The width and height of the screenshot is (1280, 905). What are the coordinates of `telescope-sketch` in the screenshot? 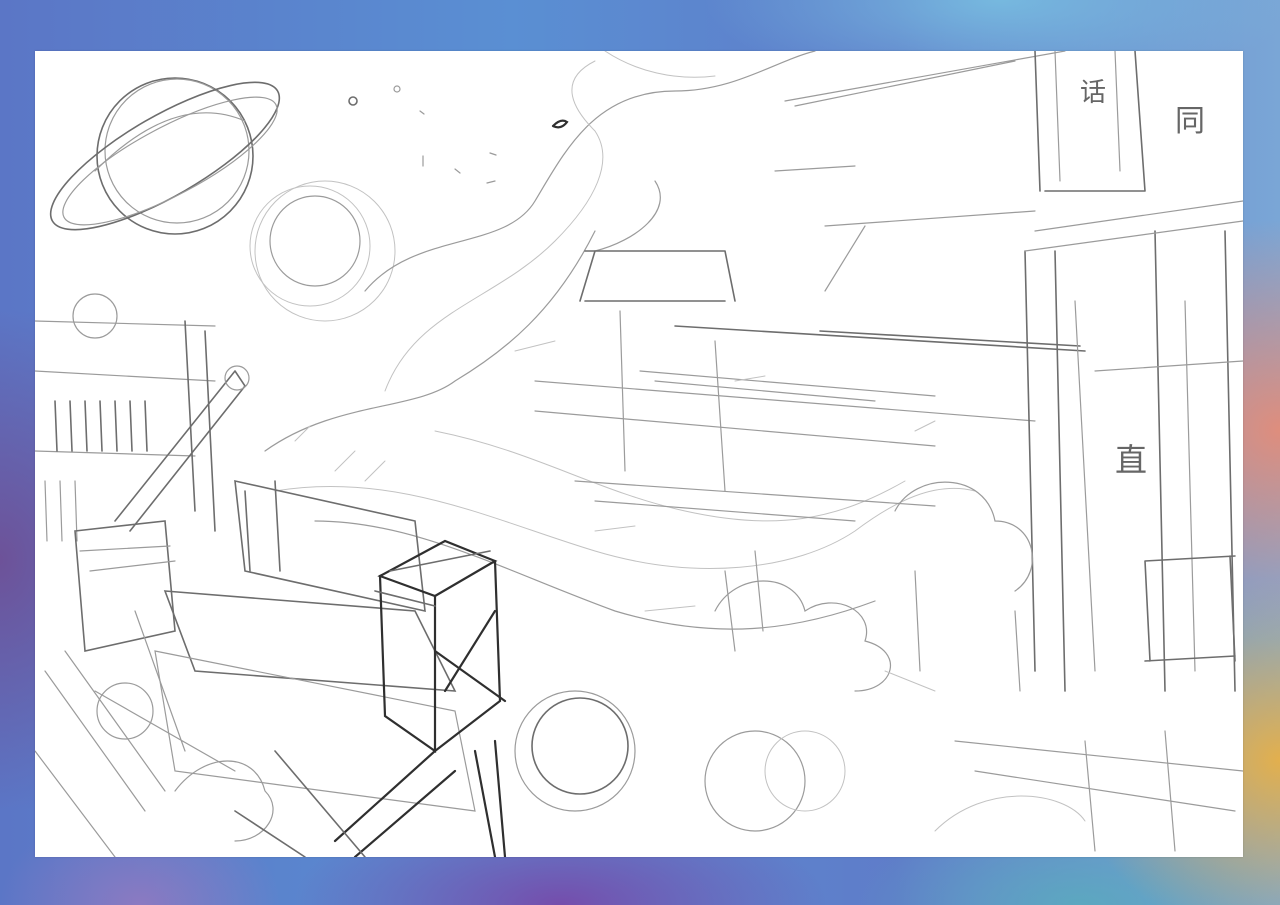 It's located at (182, 448).